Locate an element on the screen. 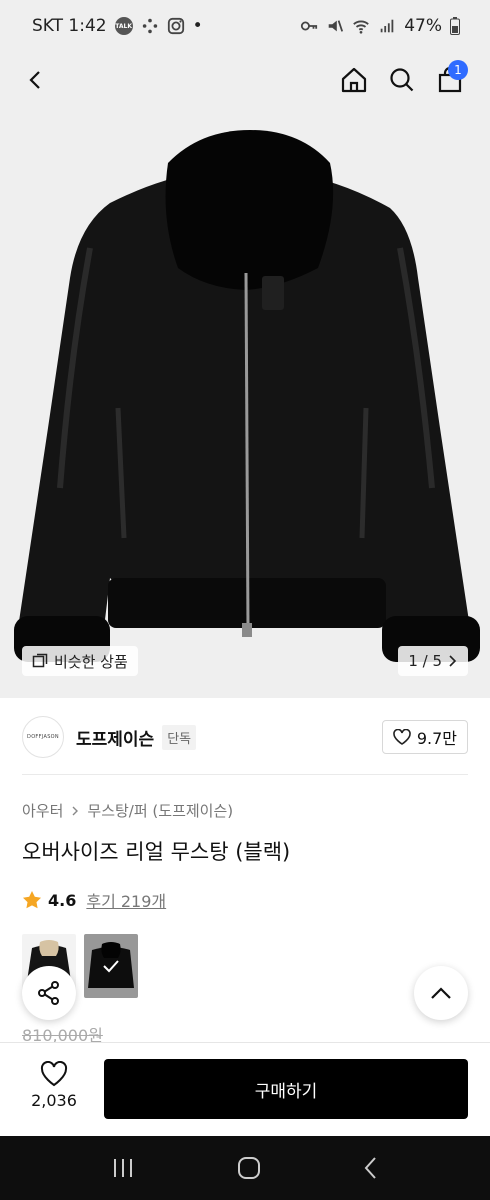 The width and height of the screenshot is (490, 1200). share-button is located at coordinates (49, 993).